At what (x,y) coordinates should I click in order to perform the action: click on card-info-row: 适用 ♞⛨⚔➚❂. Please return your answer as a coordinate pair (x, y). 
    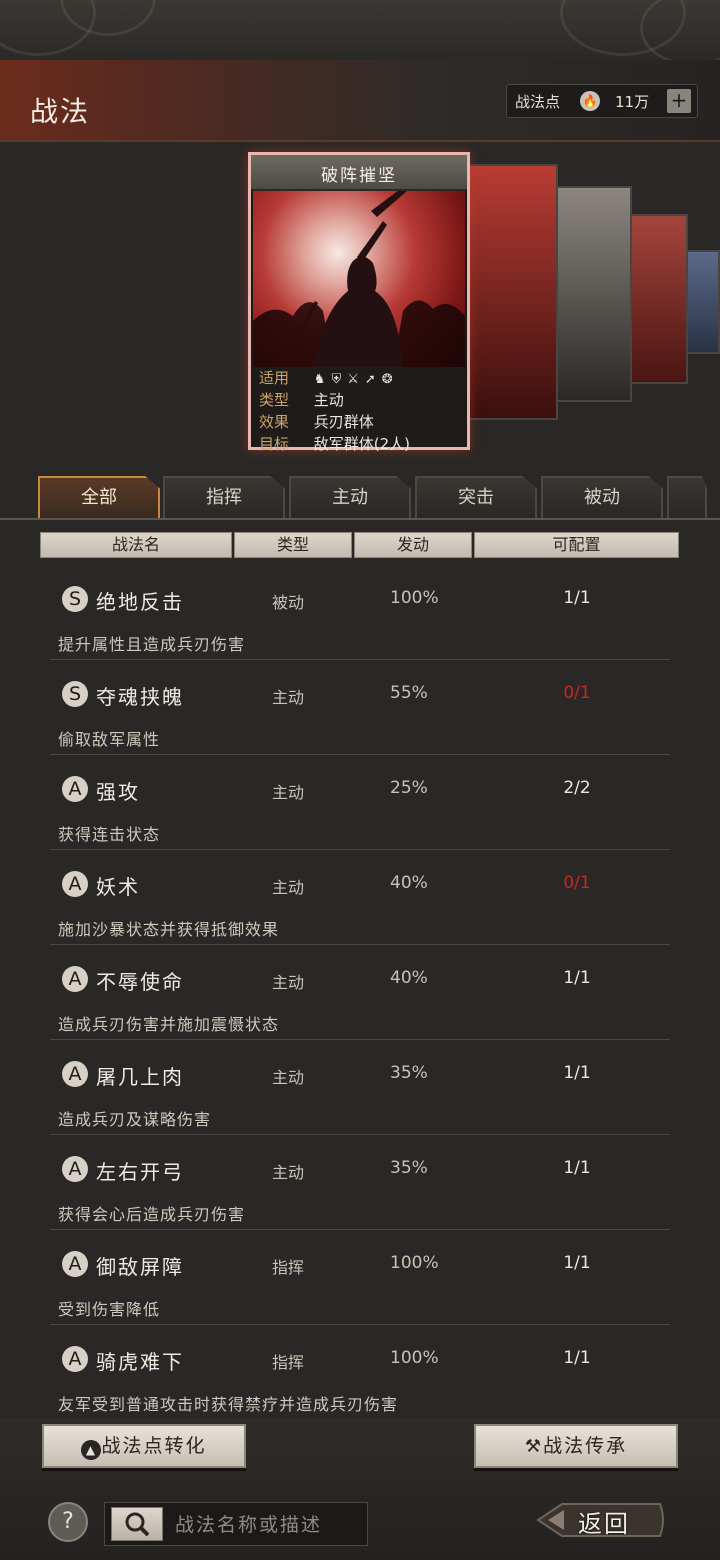
    Looking at the image, I should click on (329, 377).